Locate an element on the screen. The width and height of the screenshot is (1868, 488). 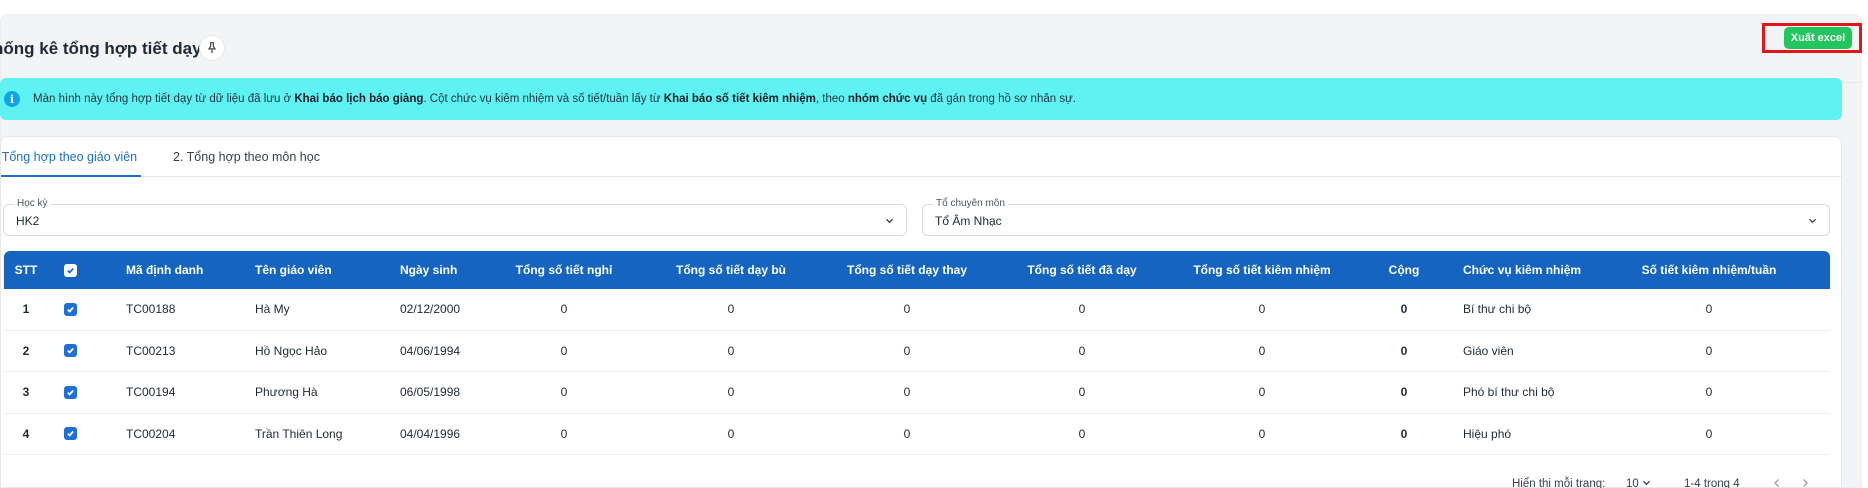
page-range: 1-4 trong 4 is located at coordinates (1712, 483).